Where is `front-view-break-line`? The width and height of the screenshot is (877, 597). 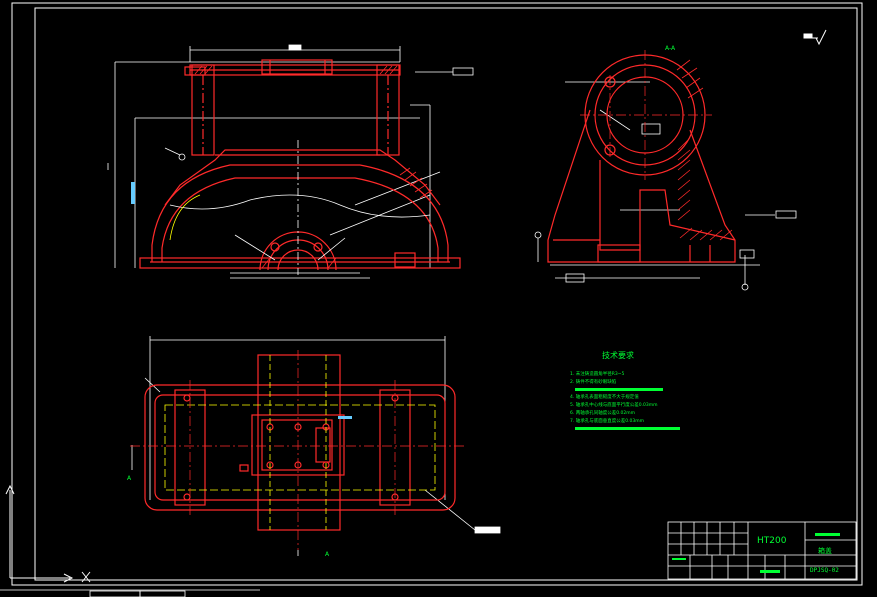 front-view-break-line is located at coordinates (300, 207).